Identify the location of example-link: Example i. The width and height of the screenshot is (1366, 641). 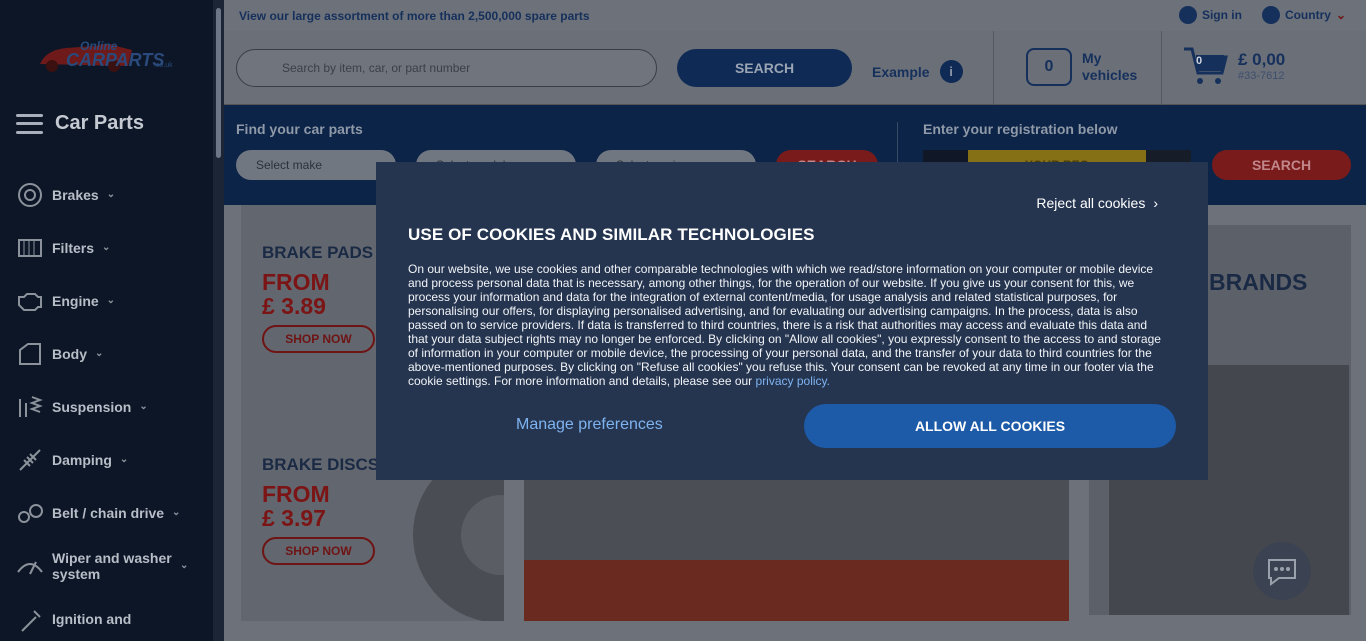
(917, 71).